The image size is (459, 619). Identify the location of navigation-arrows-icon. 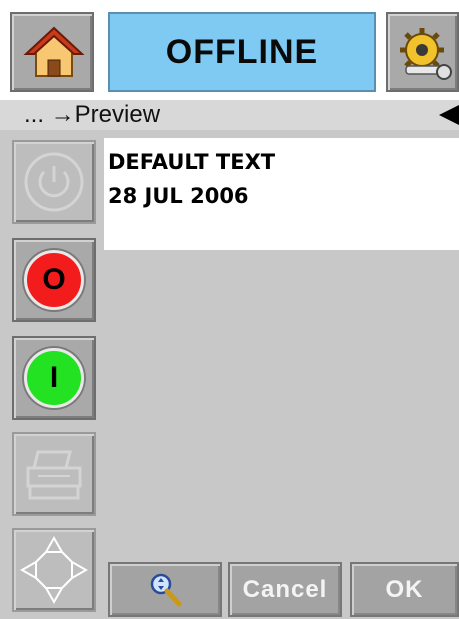
(54, 570).